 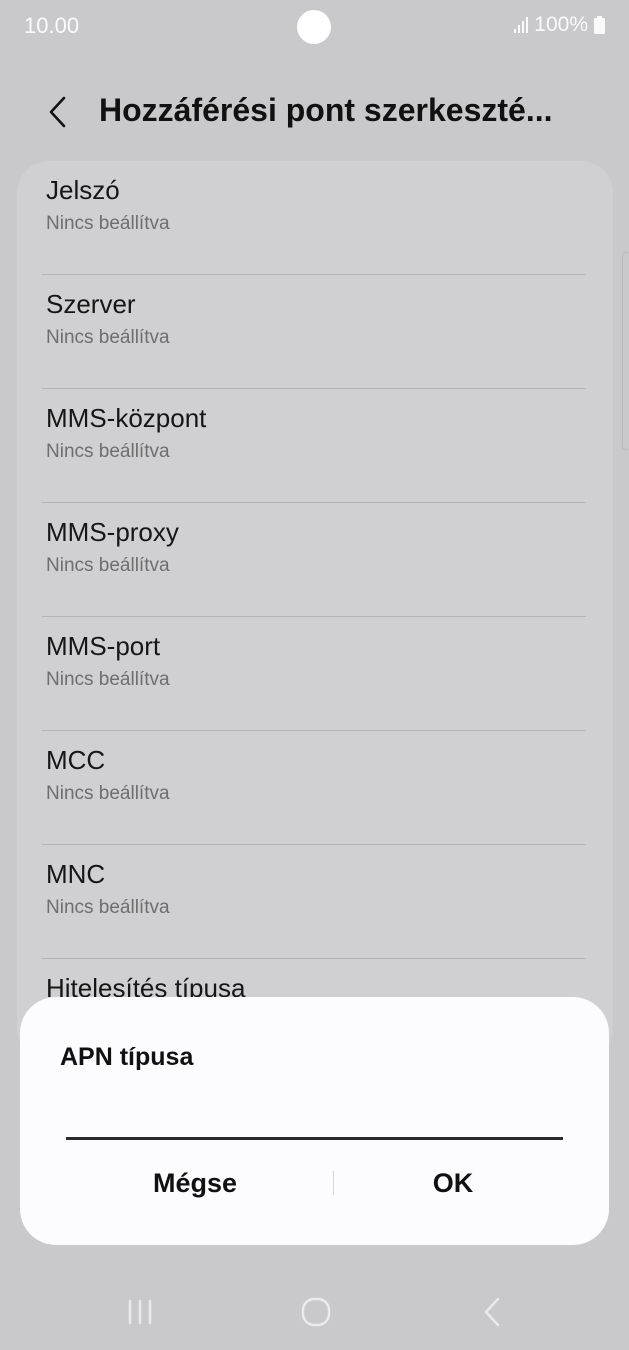 I want to click on camera-cutout, so click(x=314, y=27).